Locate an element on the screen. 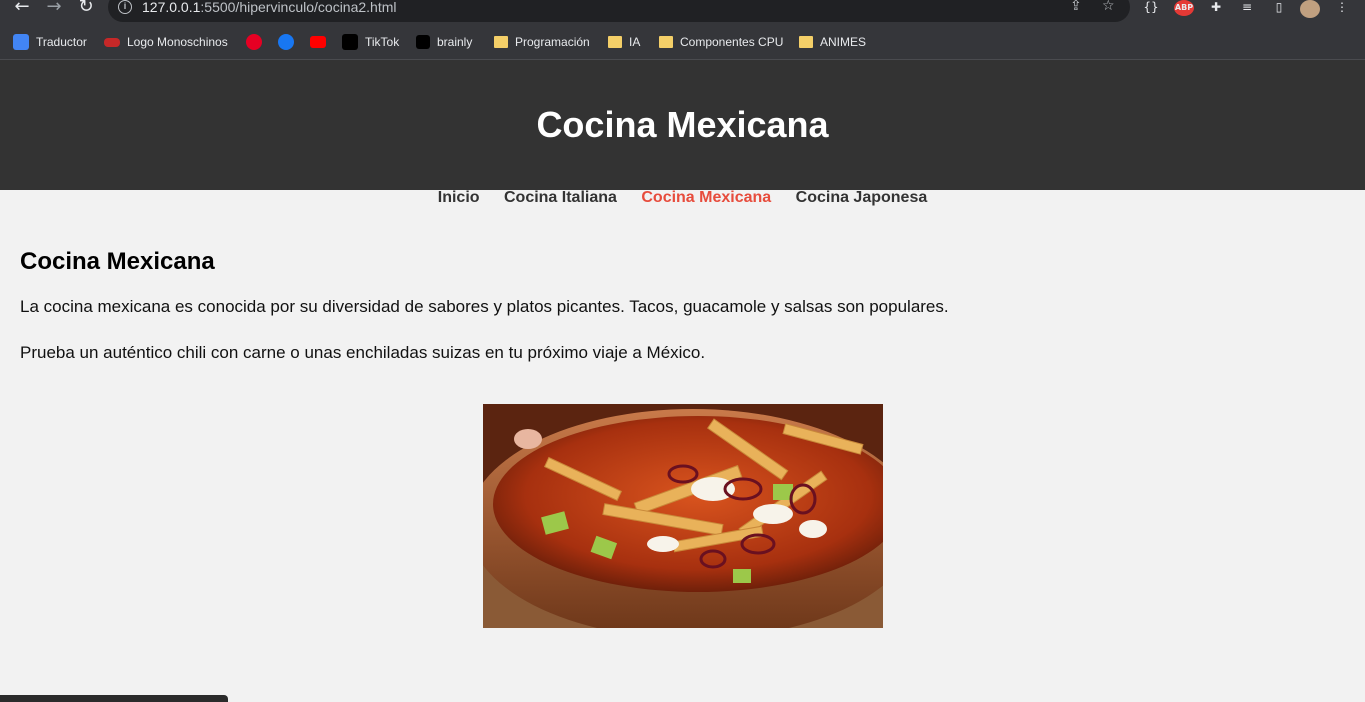 The width and height of the screenshot is (1365, 702). adblock-icon: ABP is located at coordinates (1184, 8).